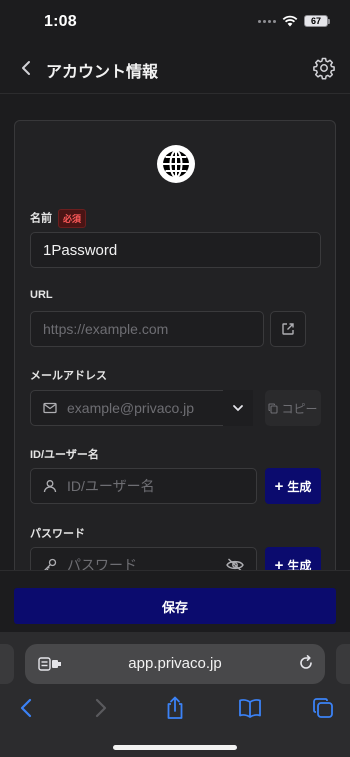 Image resolution: width=350 pixels, height=757 pixels. What do you see at coordinates (175, 606) in the screenshot?
I see `save-button: 保存` at bounding box center [175, 606].